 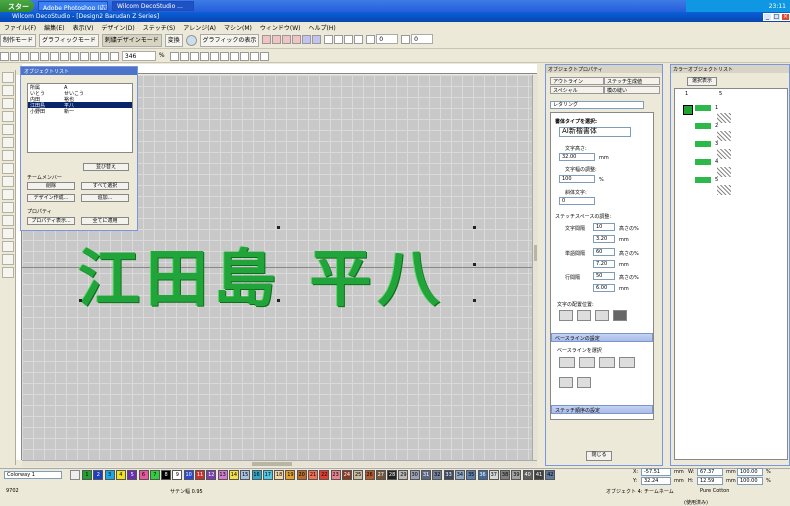 What do you see at coordinates (369, 475) in the screenshot?
I see `color-swatch: 26` at bounding box center [369, 475].